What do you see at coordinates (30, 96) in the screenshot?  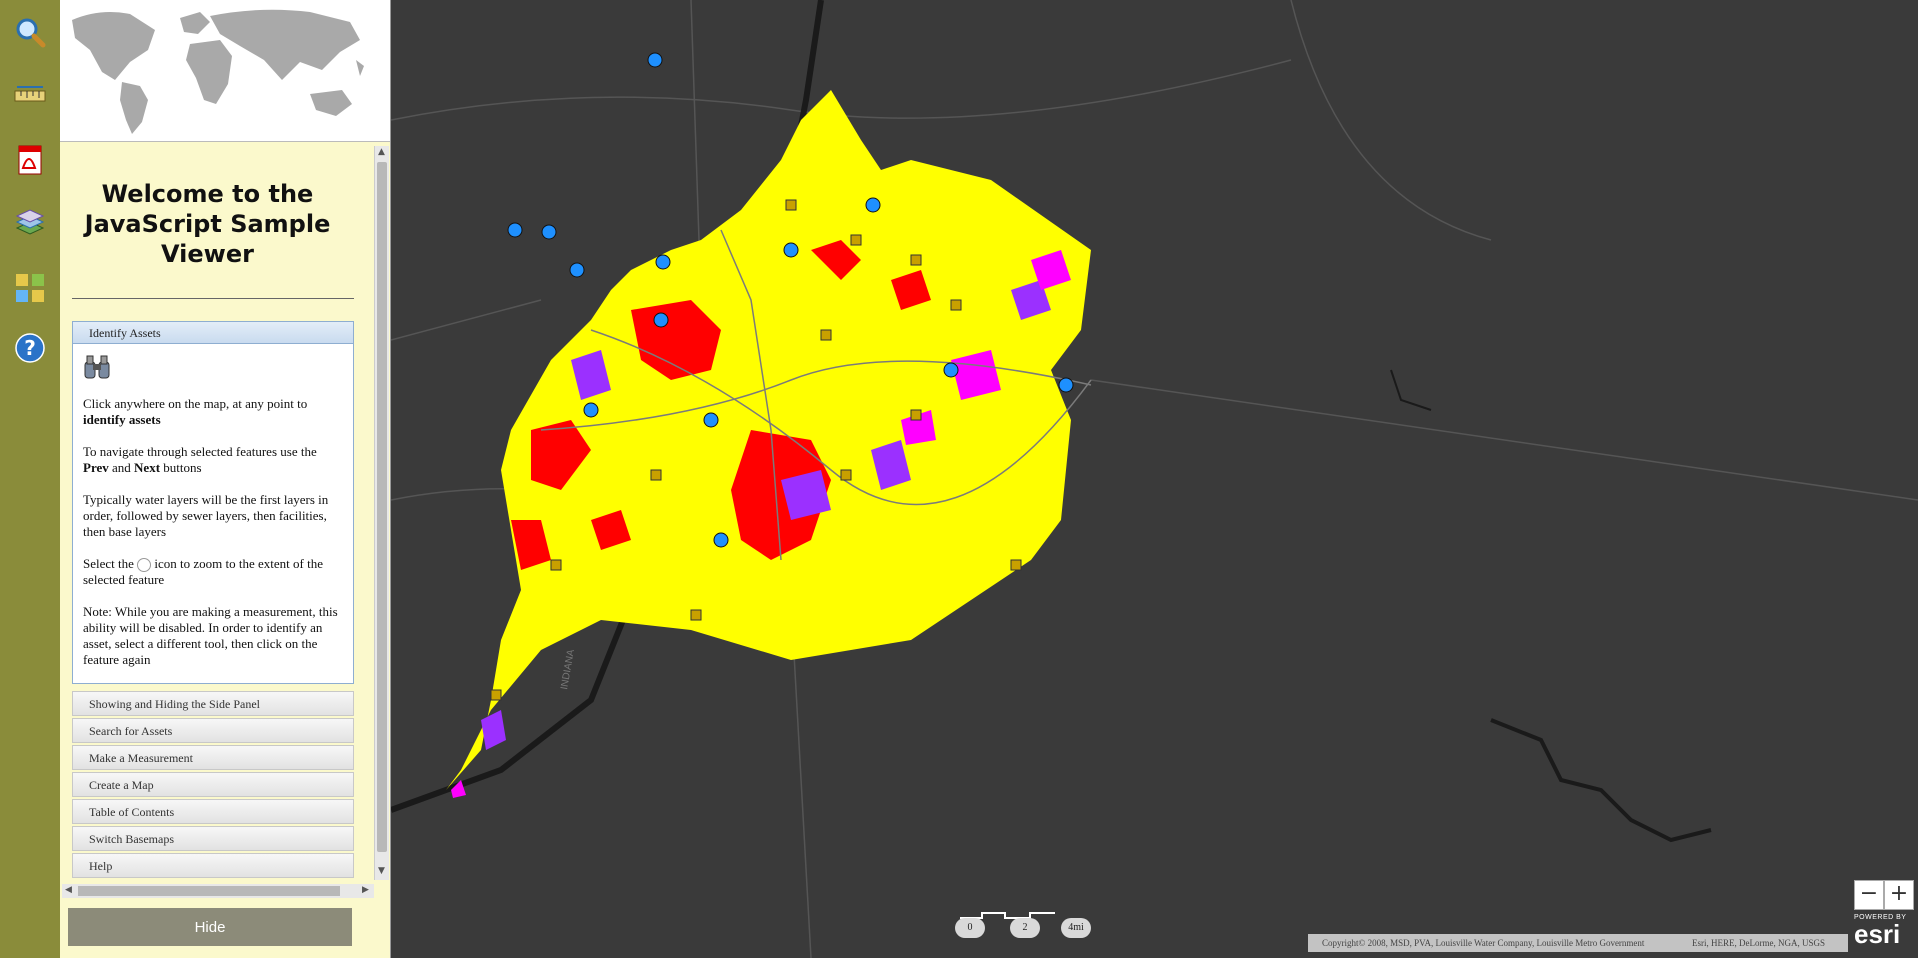 I see `measure-ruler-icon` at bounding box center [30, 96].